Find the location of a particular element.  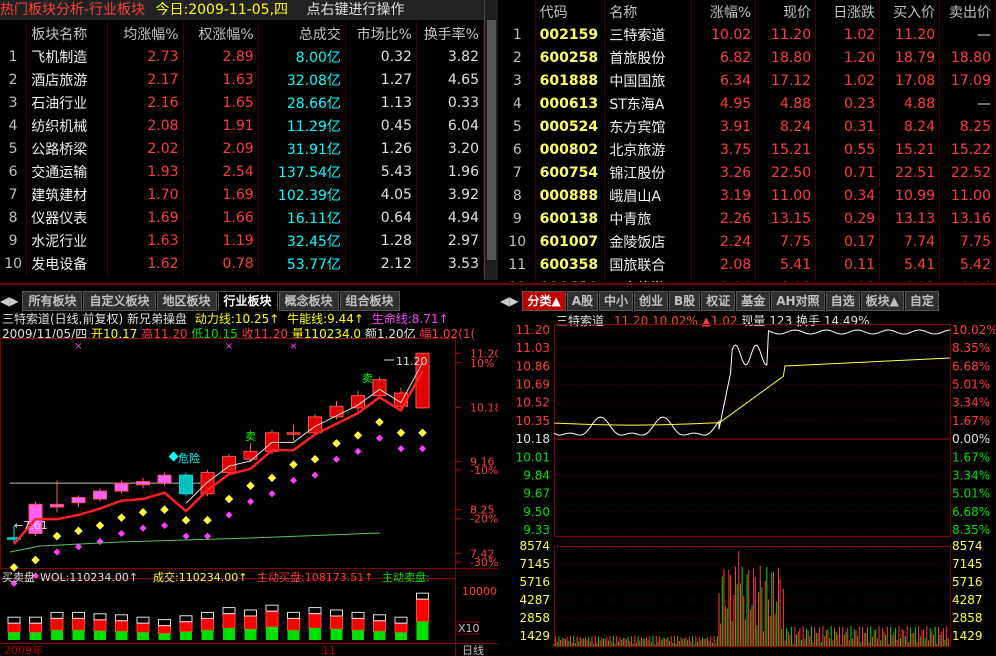

cell: 600258 is located at coordinates (570, 57).